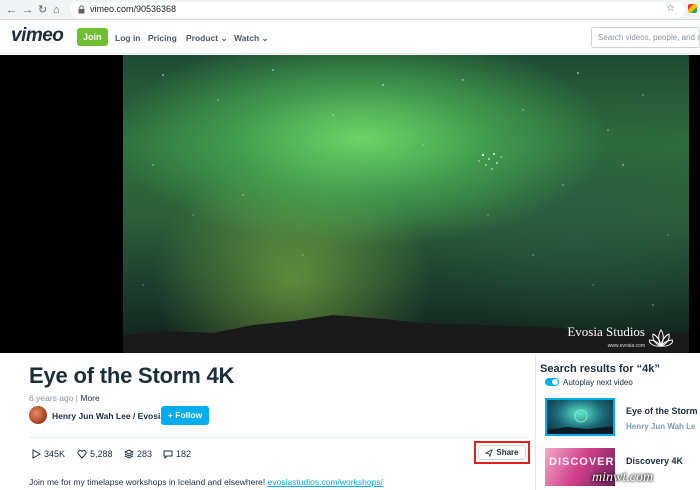 The height and width of the screenshot is (490, 700). I want to click on browser-toolbar: ← → ↻ ⌂ vimeo.com/90536368 ☆, so click(350, 10).